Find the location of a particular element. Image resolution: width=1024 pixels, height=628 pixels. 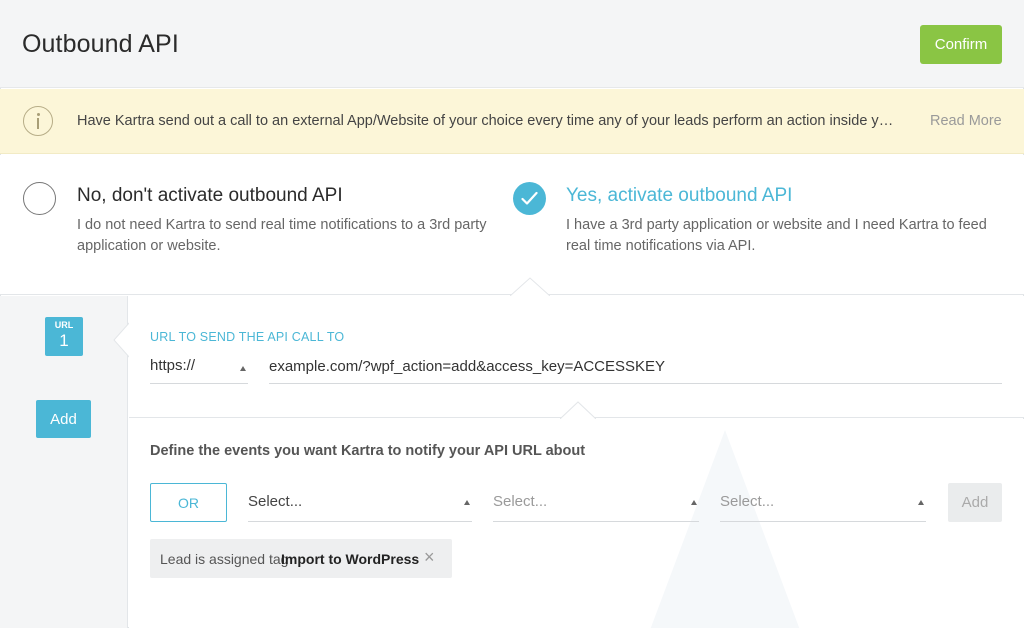

read-more-link: Read More is located at coordinates (966, 121).